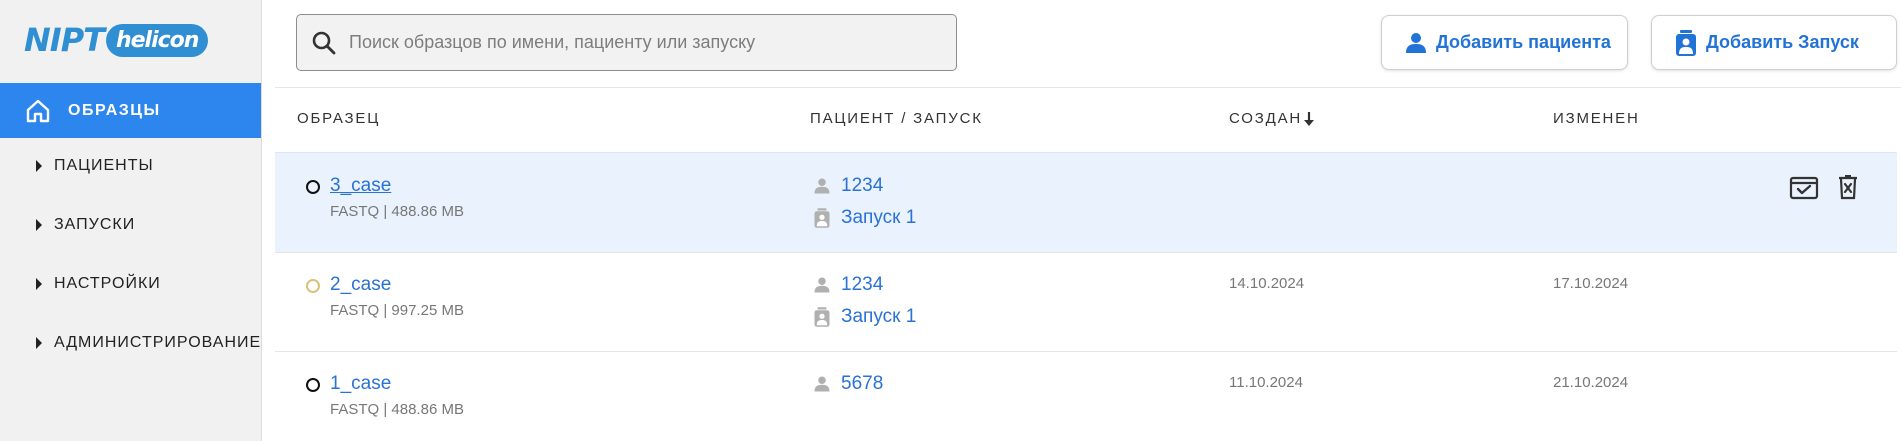 The width and height of the screenshot is (1901, 441). I want to click on sidebar-item-patients: ПАЦИЕНТЫ, so click(95, 166).